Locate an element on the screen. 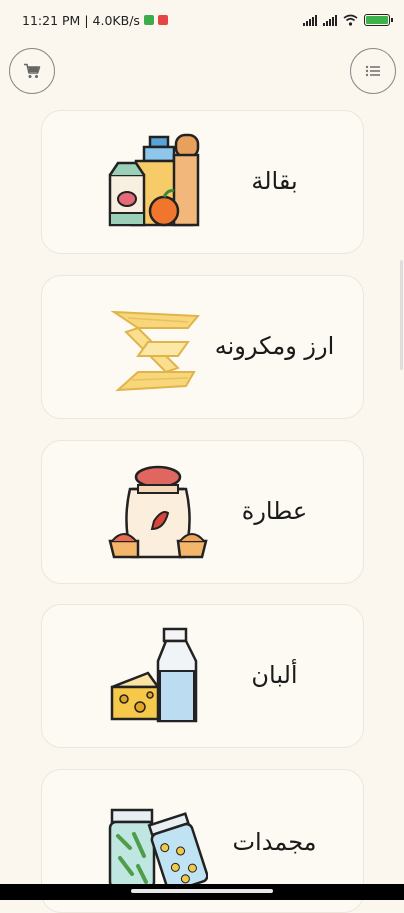  category-card-dairy: ألبان is located at coordinates (202, 676).